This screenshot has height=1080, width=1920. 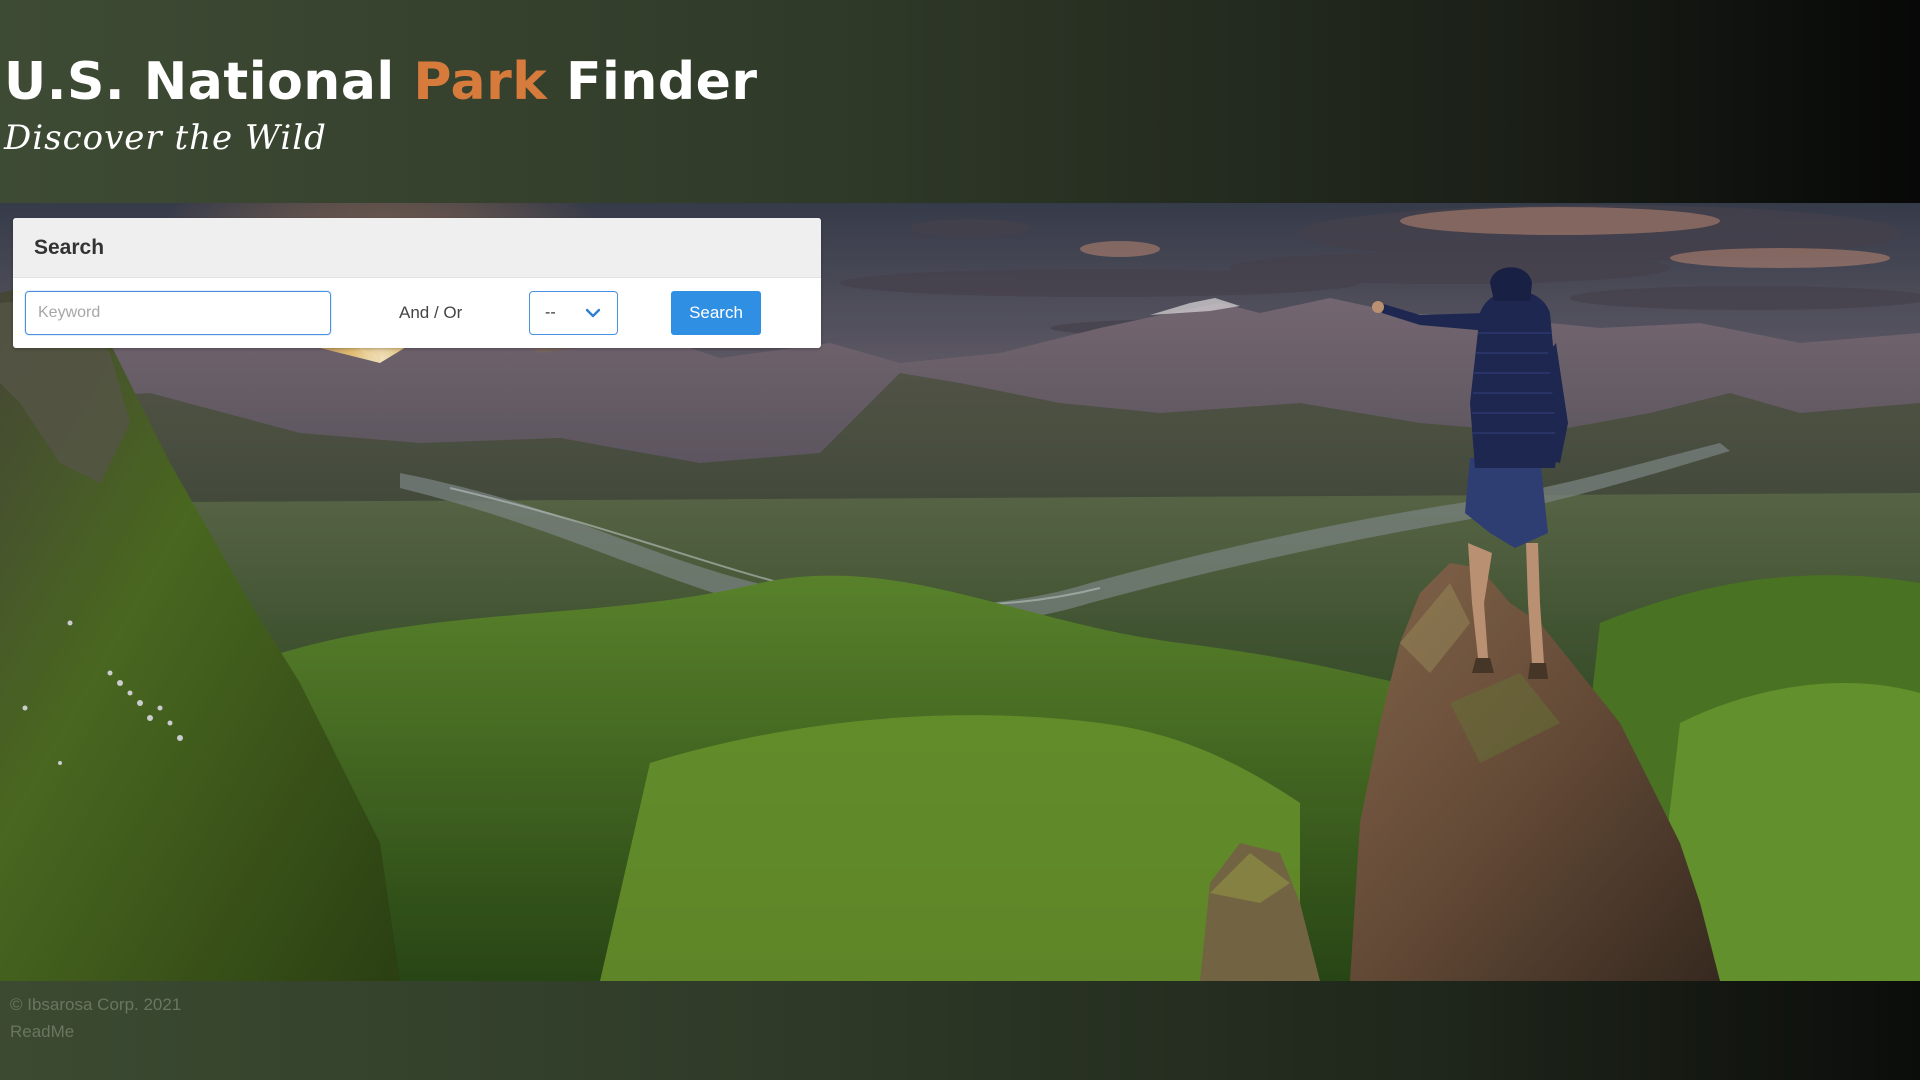 I want to click on search-panel: Search And / Or -- Search, so click(x=417, y=283).